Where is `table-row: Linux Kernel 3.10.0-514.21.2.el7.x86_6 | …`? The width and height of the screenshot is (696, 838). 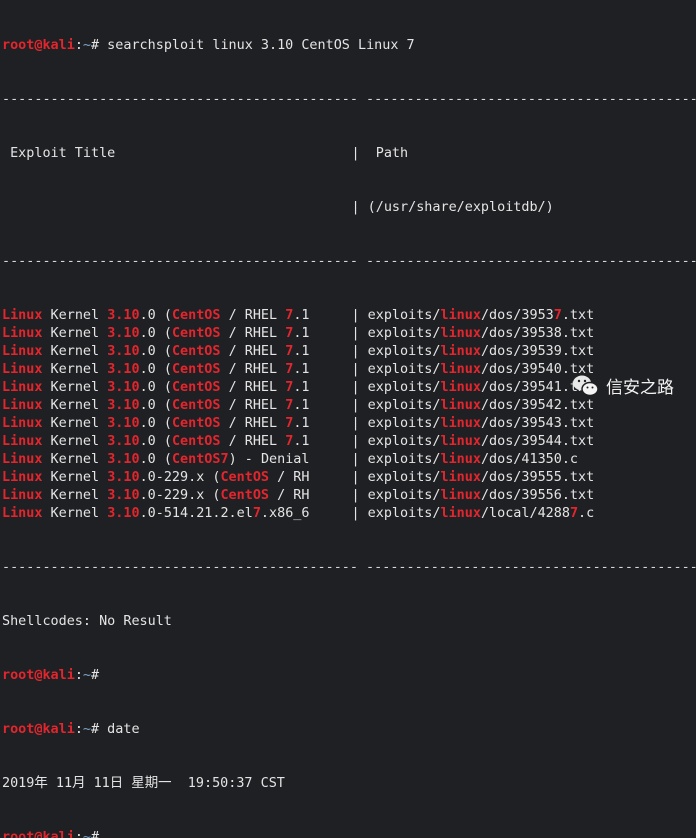
table-row: Linux Kernel 3.10.0-514.21.2.el7.x86_6 | … is located at coordinates (349, 514).